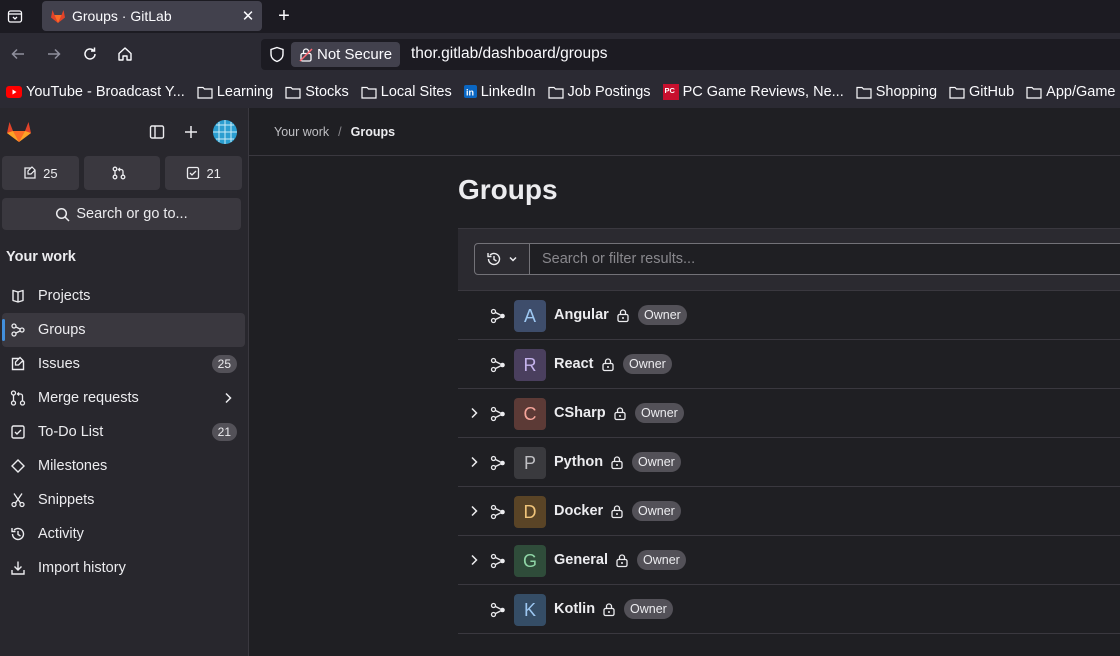  Describe the element at coordinates (15, 16) in the screenshot. I see `tab-list-icon` at that location.